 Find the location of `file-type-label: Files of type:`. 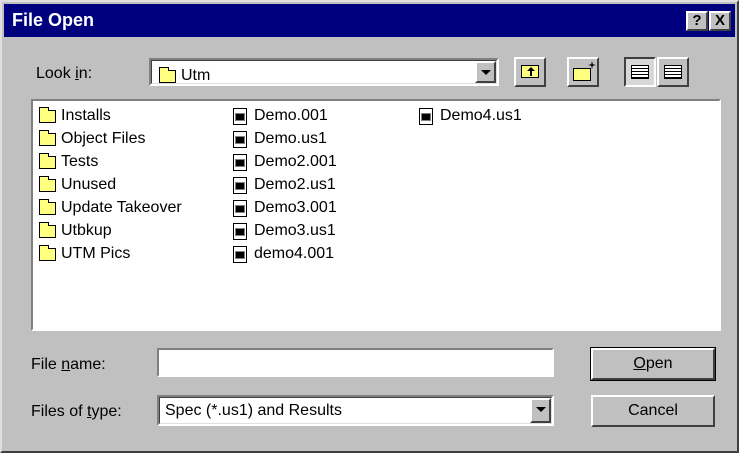

file-type-label: Files of type: is located at coordinates (76, 411).